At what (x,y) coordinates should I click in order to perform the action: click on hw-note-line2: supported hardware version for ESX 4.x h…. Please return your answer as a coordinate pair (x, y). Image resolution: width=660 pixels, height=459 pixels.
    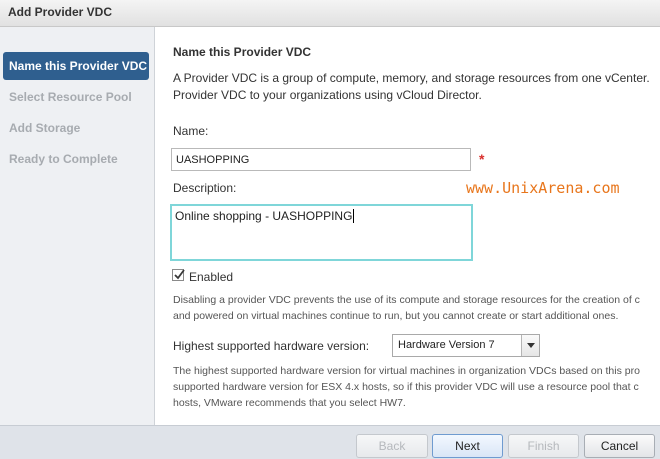
    Looking at the image, I should click on (406, 387).